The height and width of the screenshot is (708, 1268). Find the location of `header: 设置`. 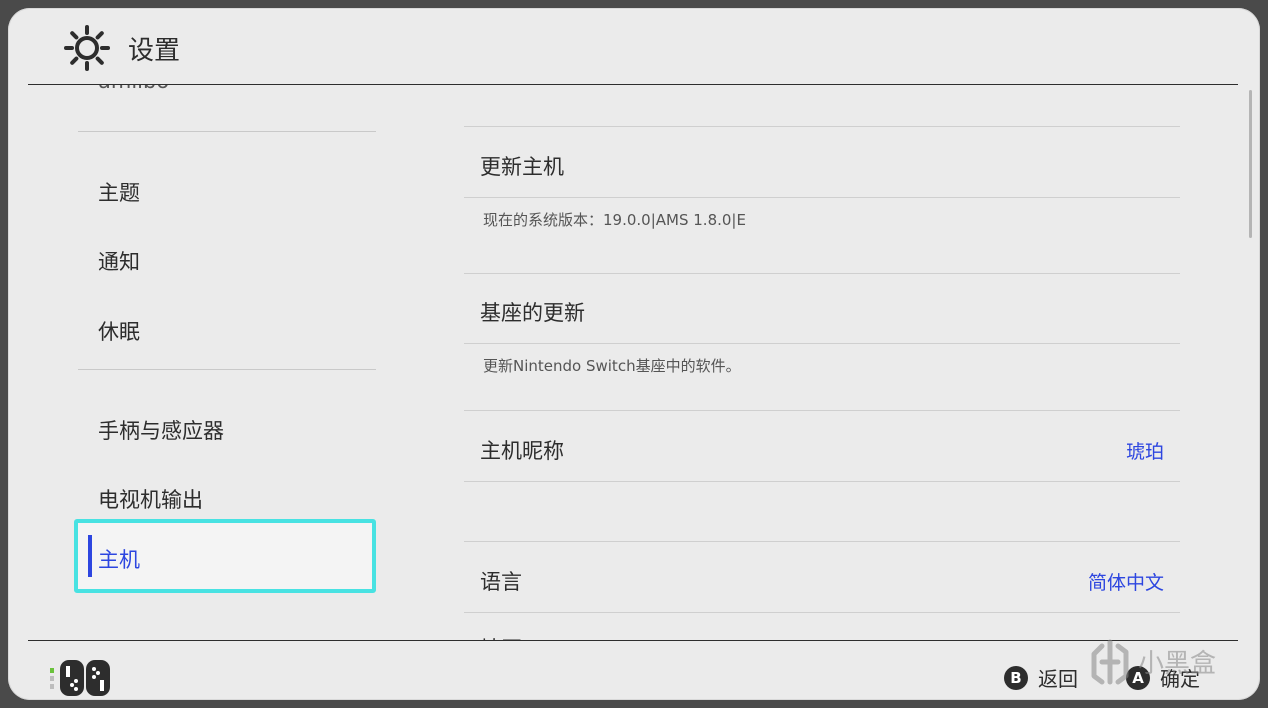

header: 设置 is located at coordinates (634, 46).